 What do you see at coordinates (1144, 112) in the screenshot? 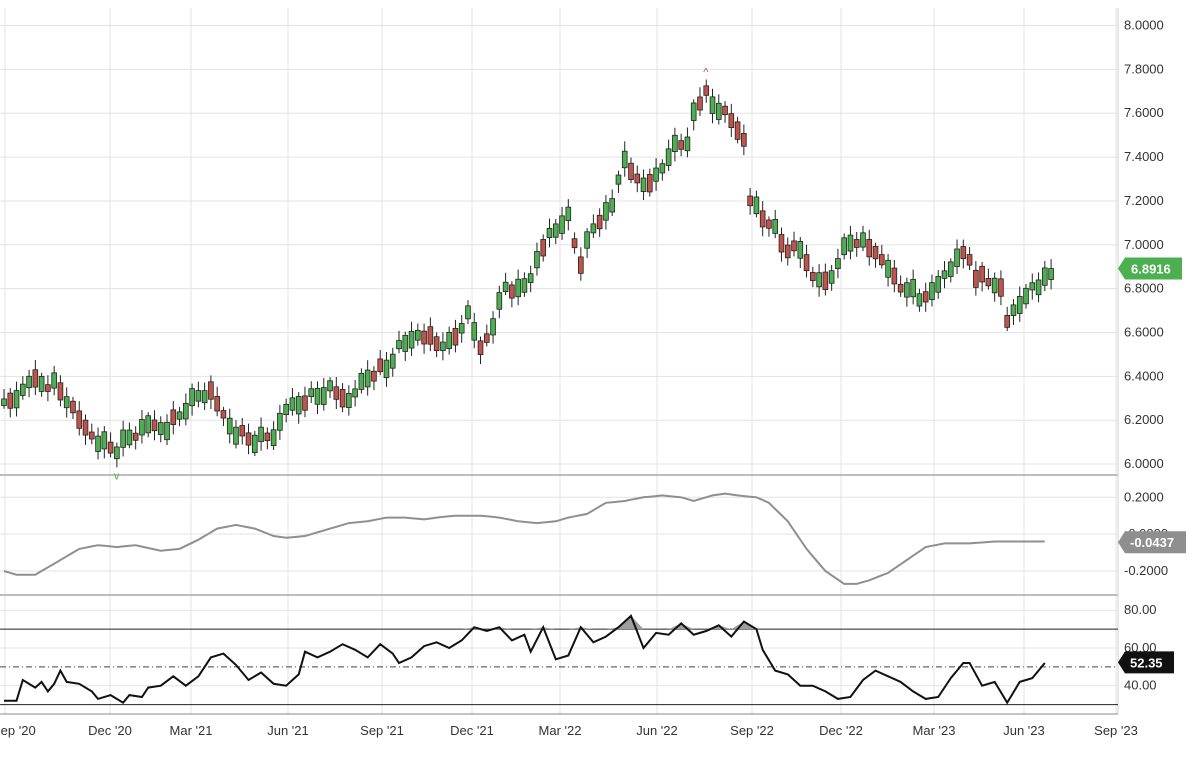
I see `price-y-tick-label: 7.6000` at bounding box center [1144, 112].